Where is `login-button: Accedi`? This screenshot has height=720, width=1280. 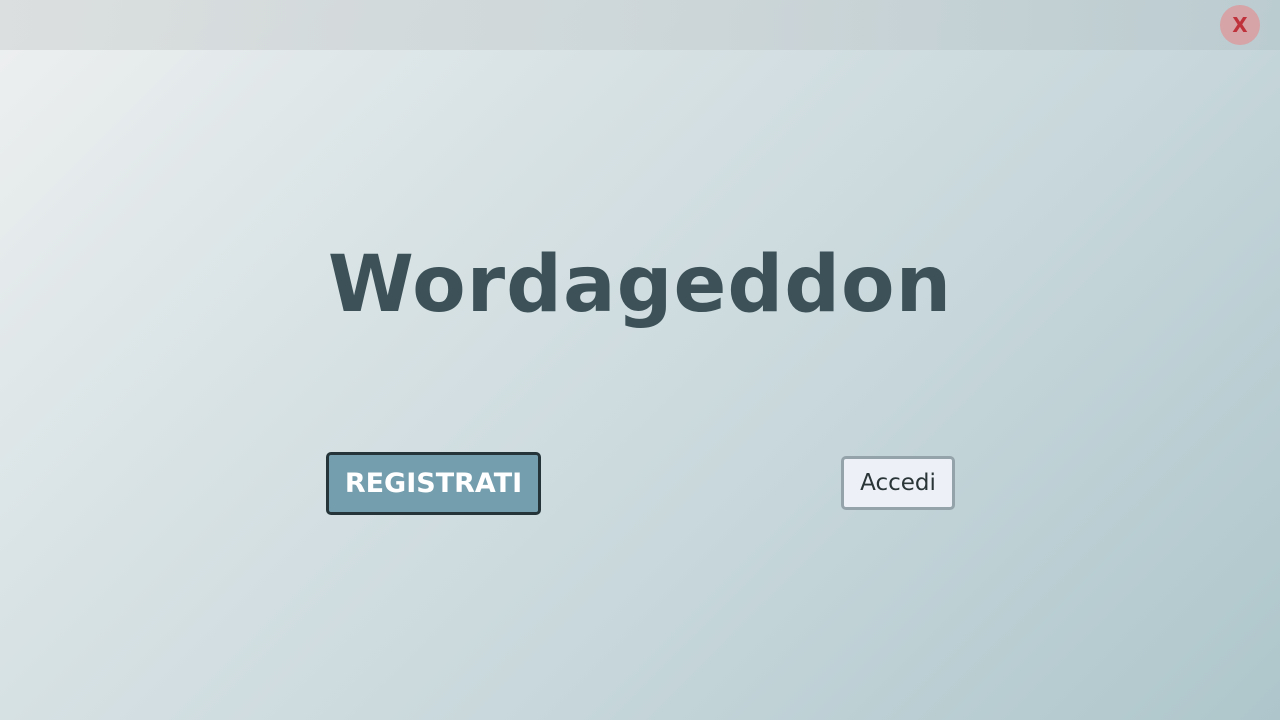 login-button: Accedi is located at coordinates (898, 483).